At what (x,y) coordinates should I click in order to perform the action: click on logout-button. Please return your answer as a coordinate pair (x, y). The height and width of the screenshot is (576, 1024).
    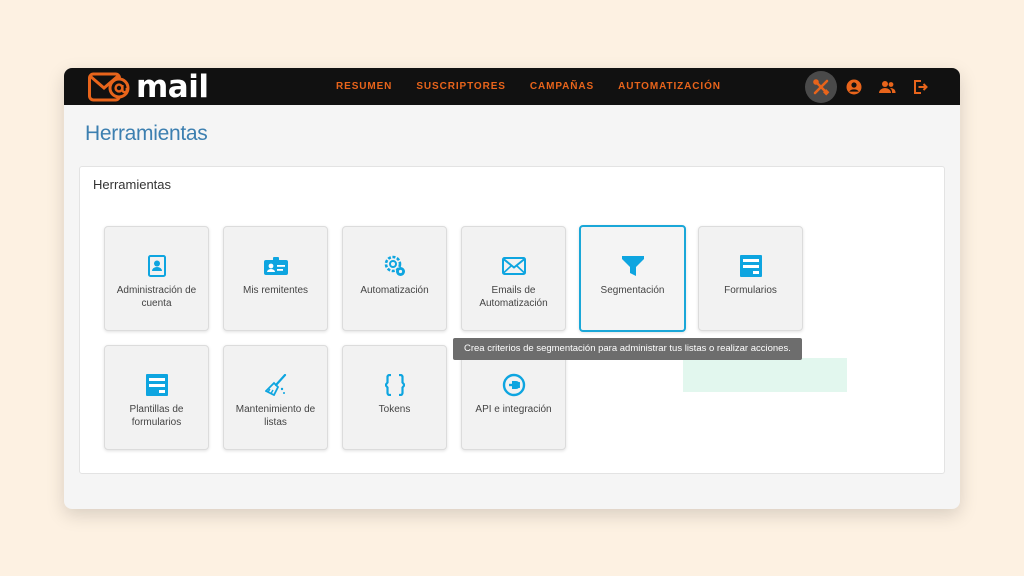
    Looking at the image, I should click on (920, 87).